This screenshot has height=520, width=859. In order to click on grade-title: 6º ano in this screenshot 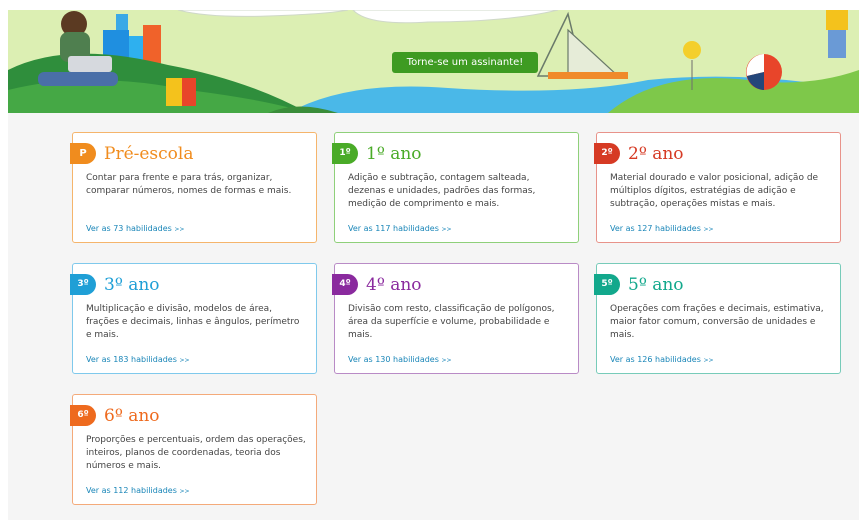, I will do `click(132, 416)`.